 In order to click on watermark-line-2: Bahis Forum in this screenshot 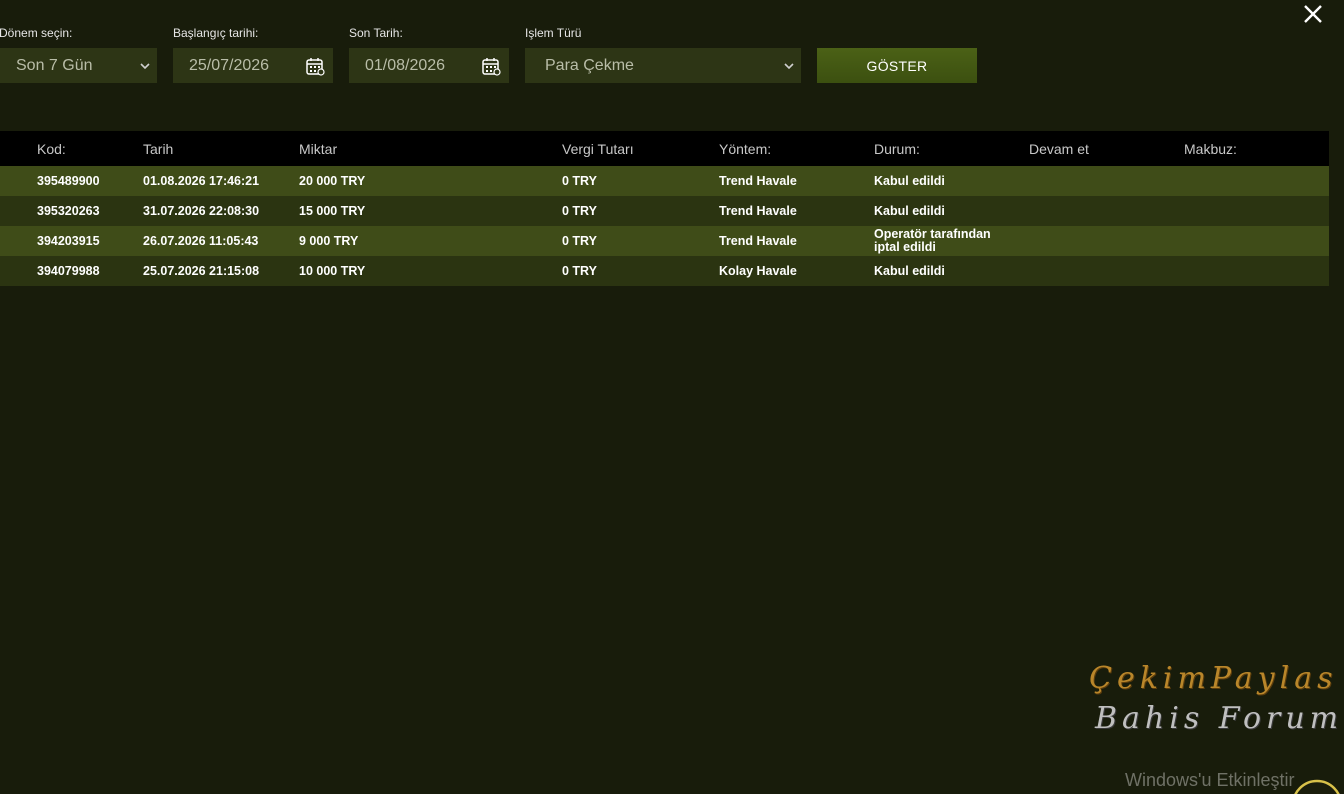, I will do `click(1219, 718)`.